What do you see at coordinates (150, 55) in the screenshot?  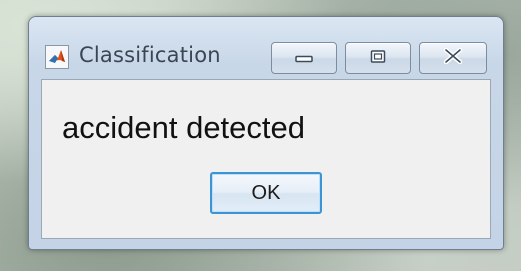 I see `window-title: Classification` at bounding box center [150, 55].